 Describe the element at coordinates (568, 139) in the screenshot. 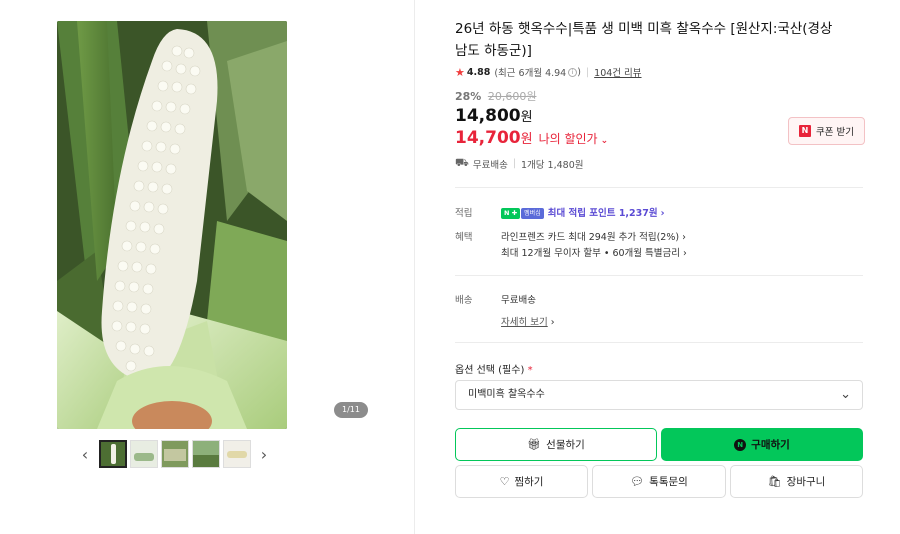

I see `my-price-label: 나의 할인가` at that location.